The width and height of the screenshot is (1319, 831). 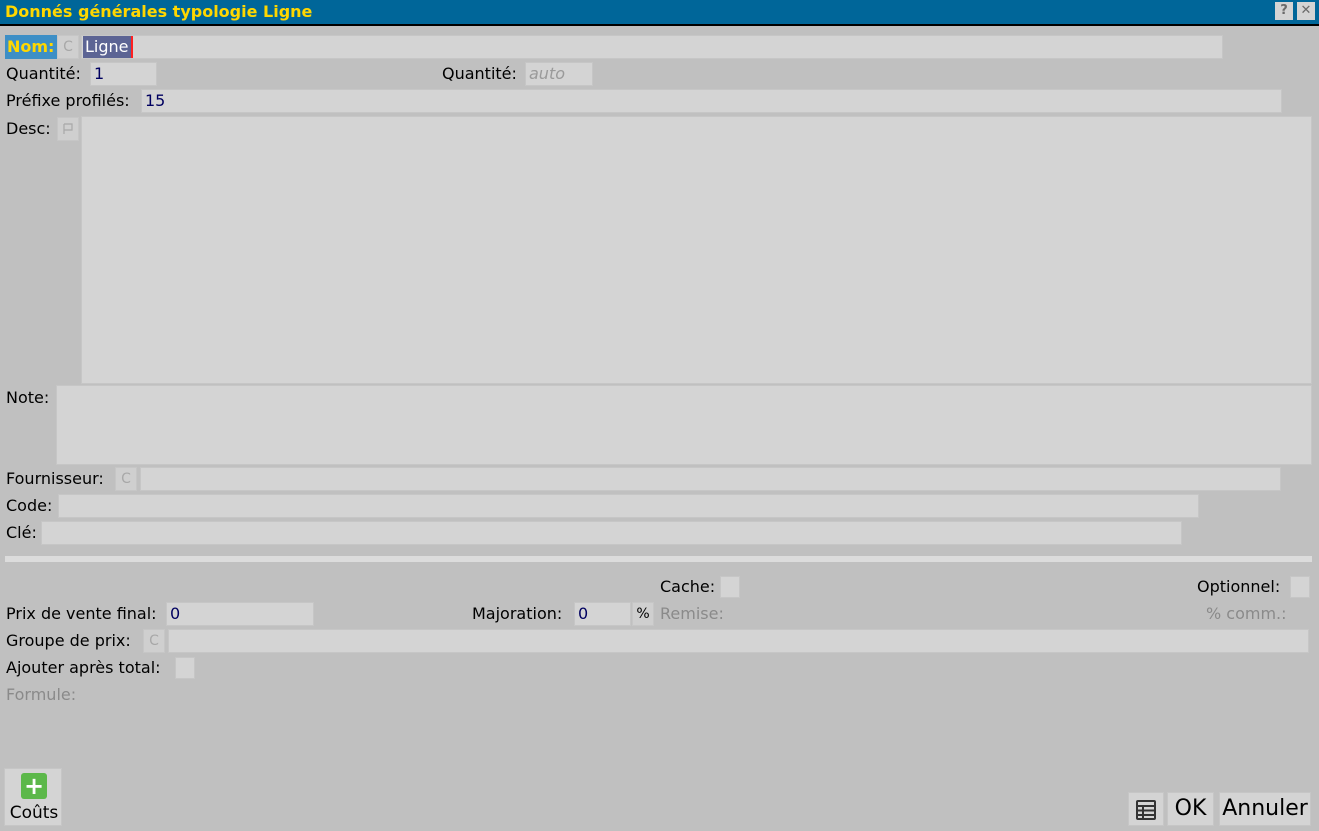 What do you see at coordinates (41, 694) in the screenshot?
I see `formule-label: Formule:` at bounding box center [41, 694].